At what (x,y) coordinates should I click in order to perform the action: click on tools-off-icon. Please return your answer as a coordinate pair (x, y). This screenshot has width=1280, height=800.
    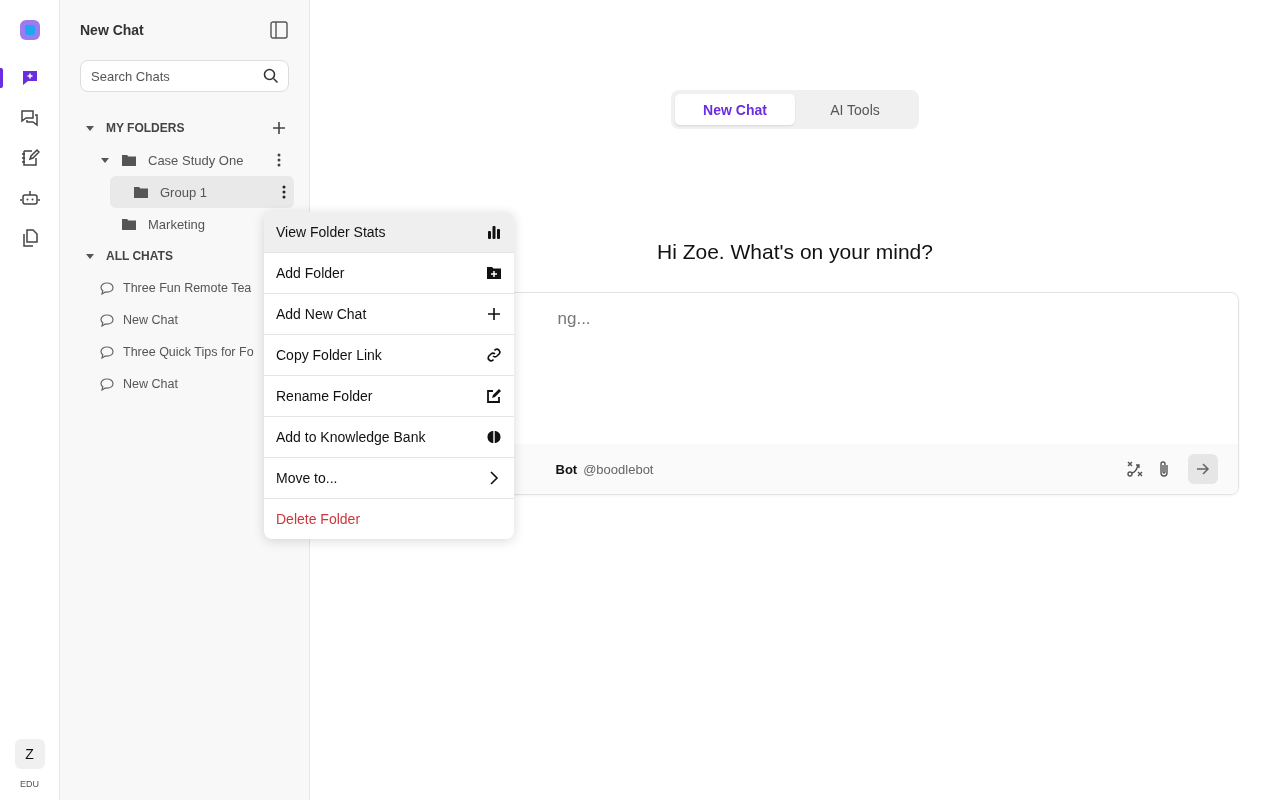
    Looking at the image, I should click on (1134, 469).